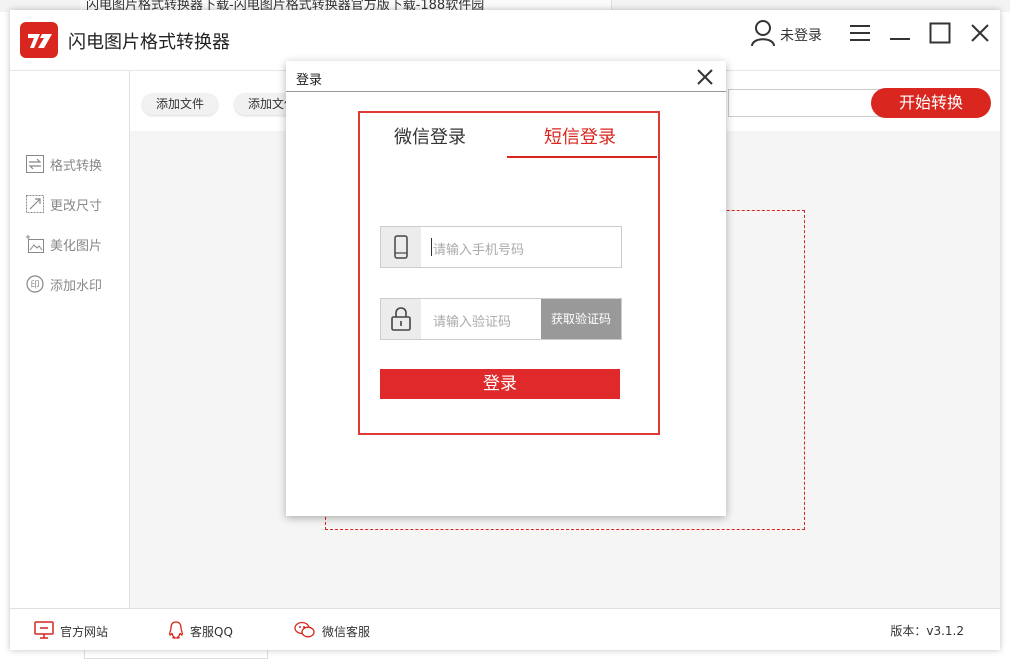  What do you see at coordinates (39, 40) in the screenshot?
I see `lightning-logo-icon` at bounding box center [39, 40].